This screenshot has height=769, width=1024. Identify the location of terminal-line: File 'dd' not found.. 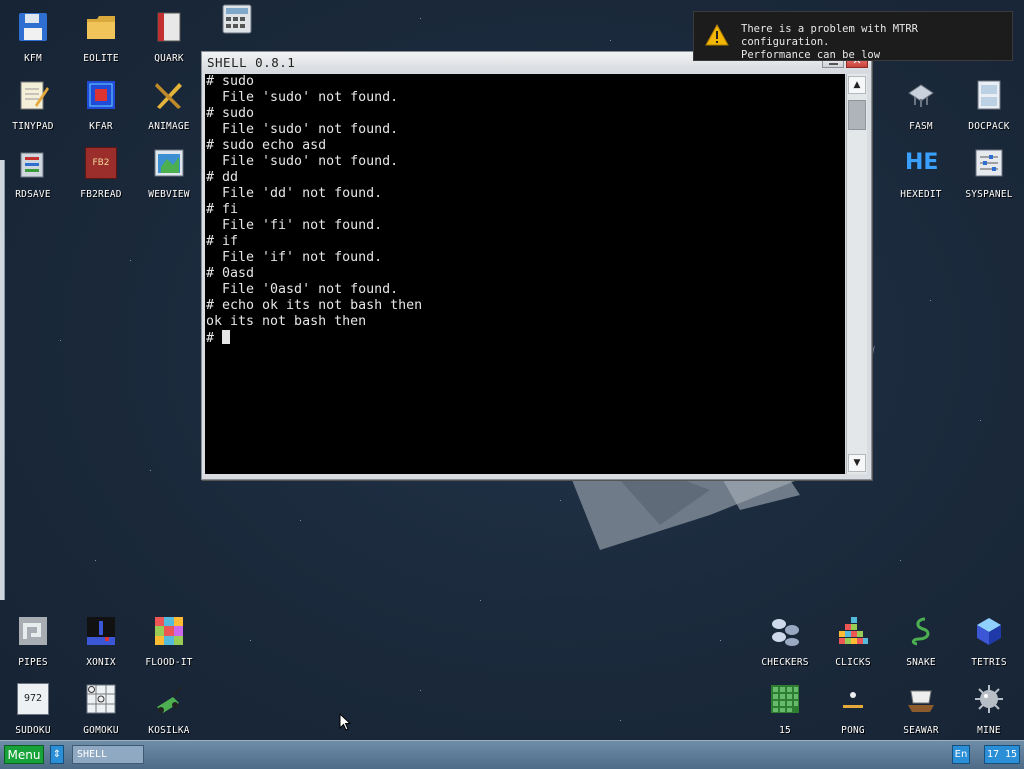
(294, 193).